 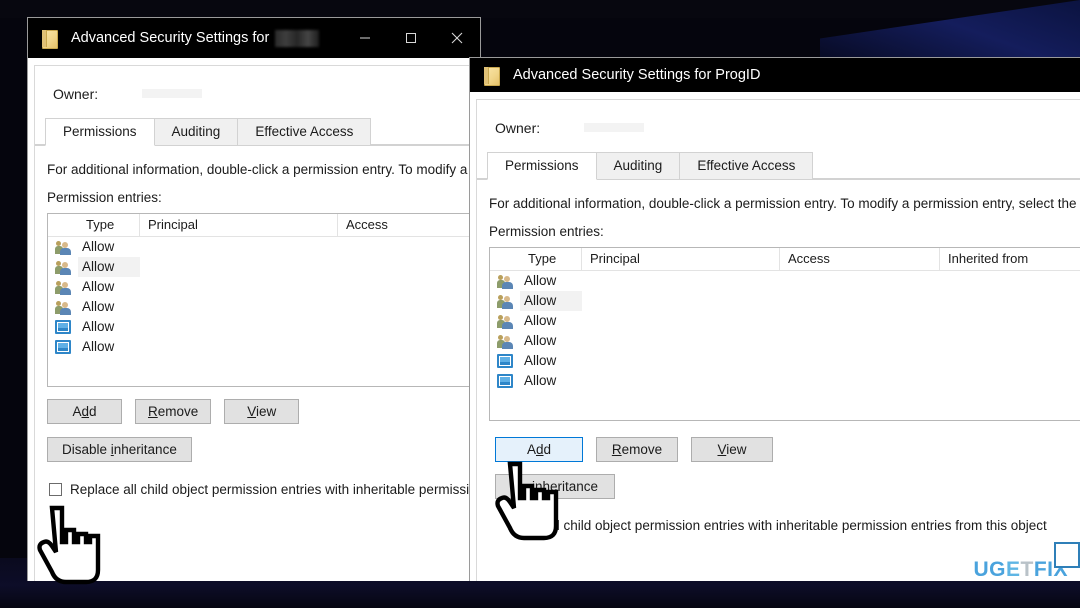 I want to click on tab-auditing-back: Auditing, so click(x=196, y=131).